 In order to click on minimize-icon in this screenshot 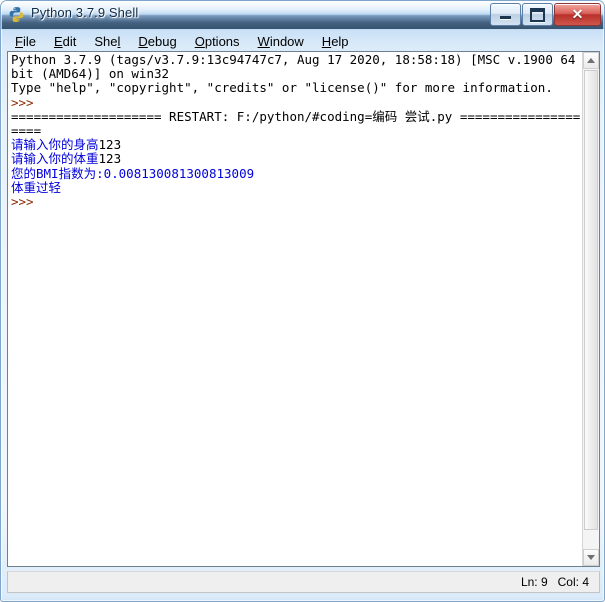, I will do `click(505, 14)`.